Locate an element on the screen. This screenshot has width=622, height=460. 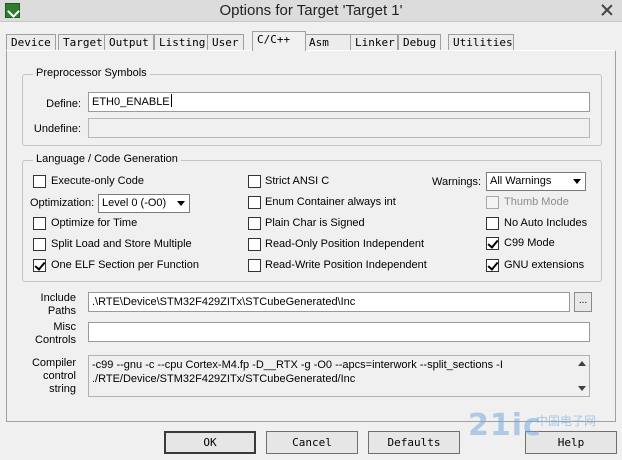
ro-position-independent-label: Read-Only Position Independent is located at coordinates (344, 244).